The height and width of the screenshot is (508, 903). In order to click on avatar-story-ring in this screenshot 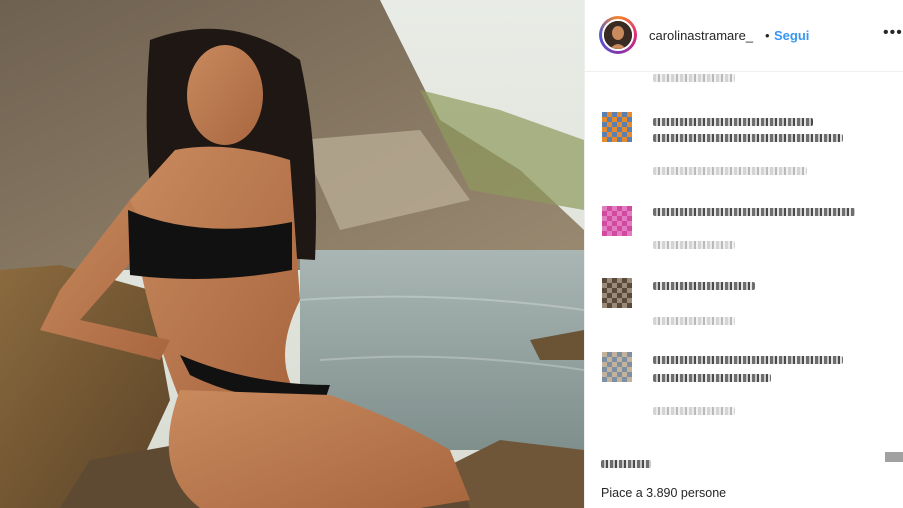, I will do `click(618, 35)`.